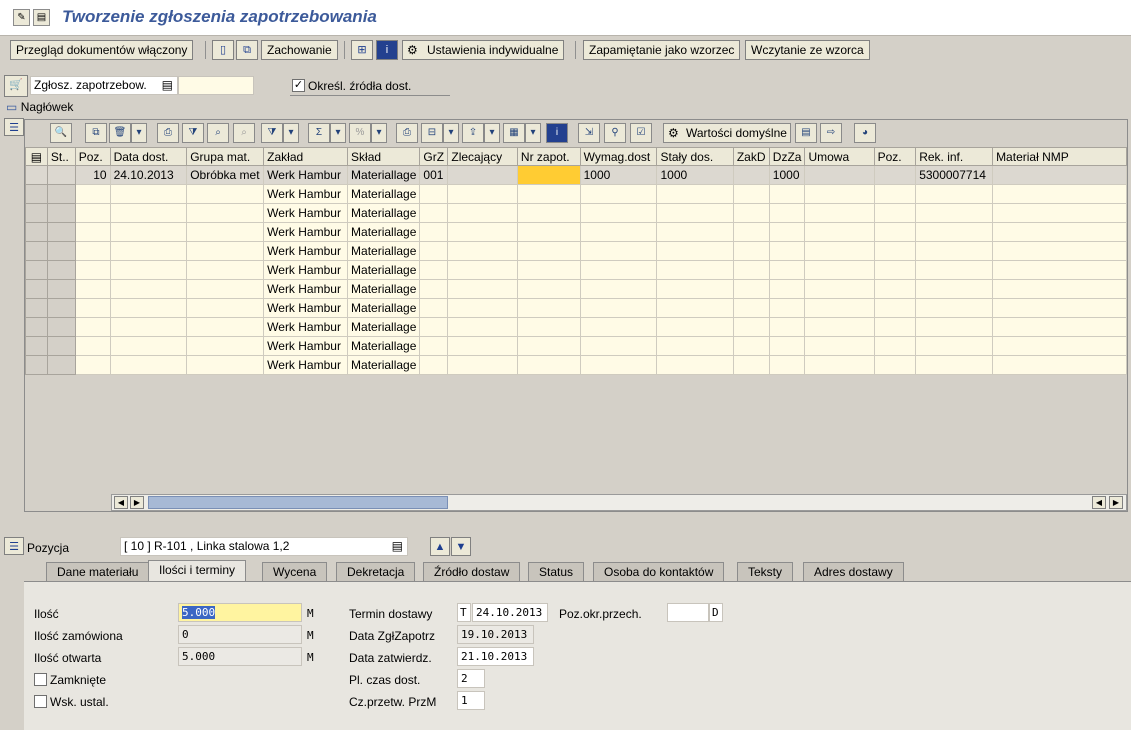 This screenshot has width=1131, height=730. What do you see at coordinates (96, 133) in the screenshot?
I see `copy-row-icon: ⧉` at bounding box center [96, 133].